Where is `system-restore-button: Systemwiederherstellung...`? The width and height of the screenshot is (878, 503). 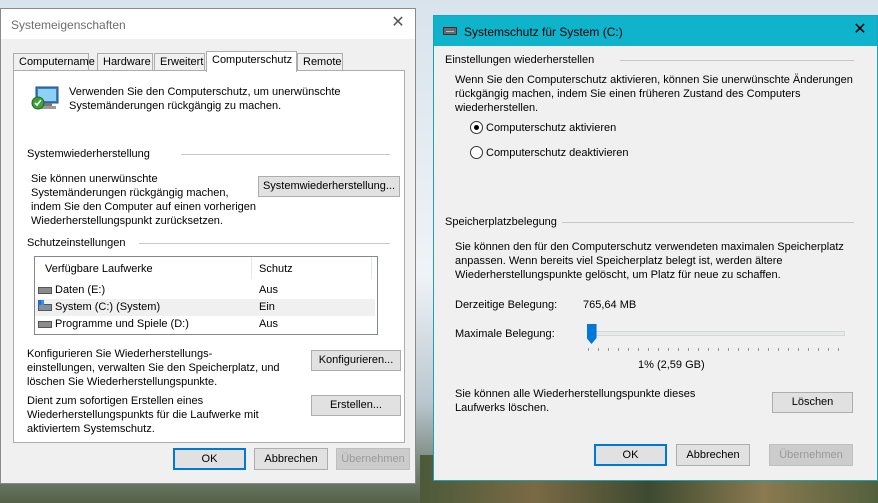
system-restore-button: Systemwiederherstellung... is located at coordinates (329, 186).